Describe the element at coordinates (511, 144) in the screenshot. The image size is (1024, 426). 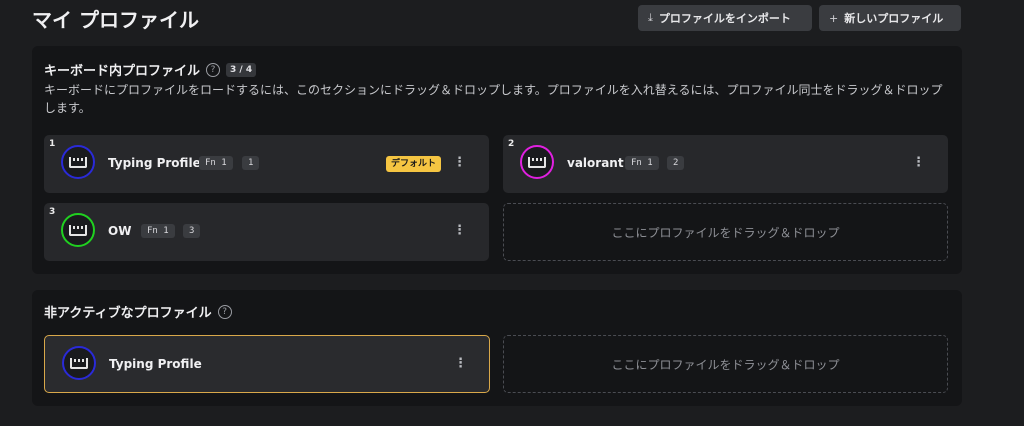
I see `slot-number: 2` at that location.